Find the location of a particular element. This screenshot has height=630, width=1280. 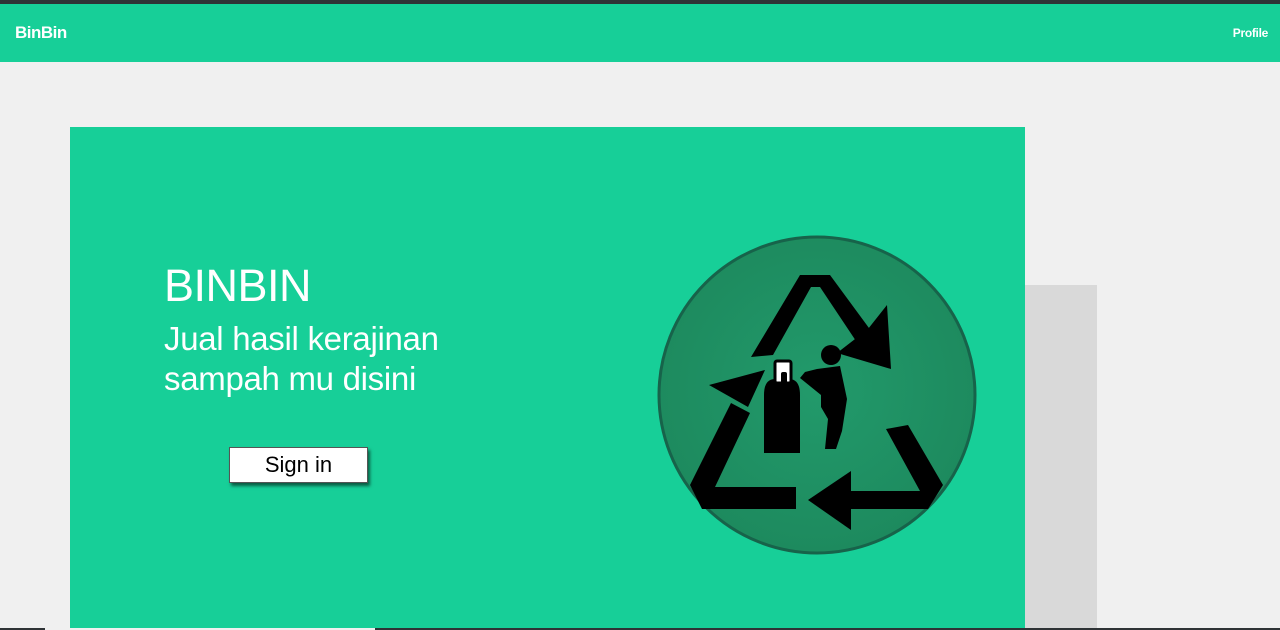

sign-in-button: Sign in is located at coordinates (298, 465).